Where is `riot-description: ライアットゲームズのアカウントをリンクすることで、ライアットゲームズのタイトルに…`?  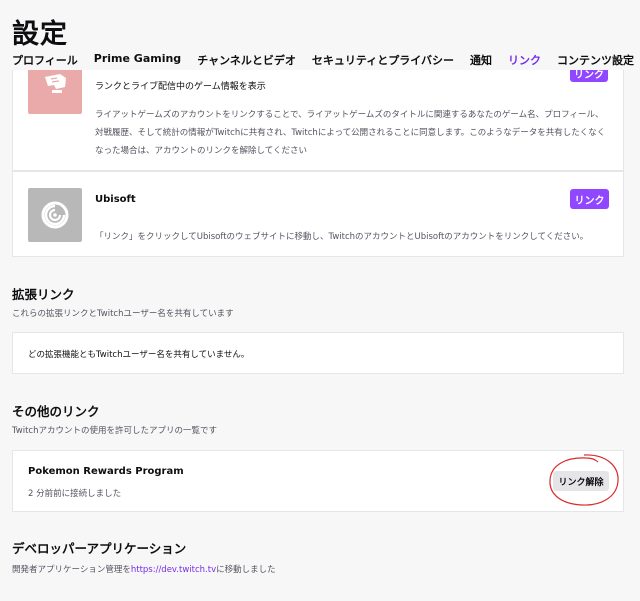 riot-description: ライアットゲームズのアカウントをリンクすることで、ライアットゲームズのタイトルに… is located at coordinates (350, 133).